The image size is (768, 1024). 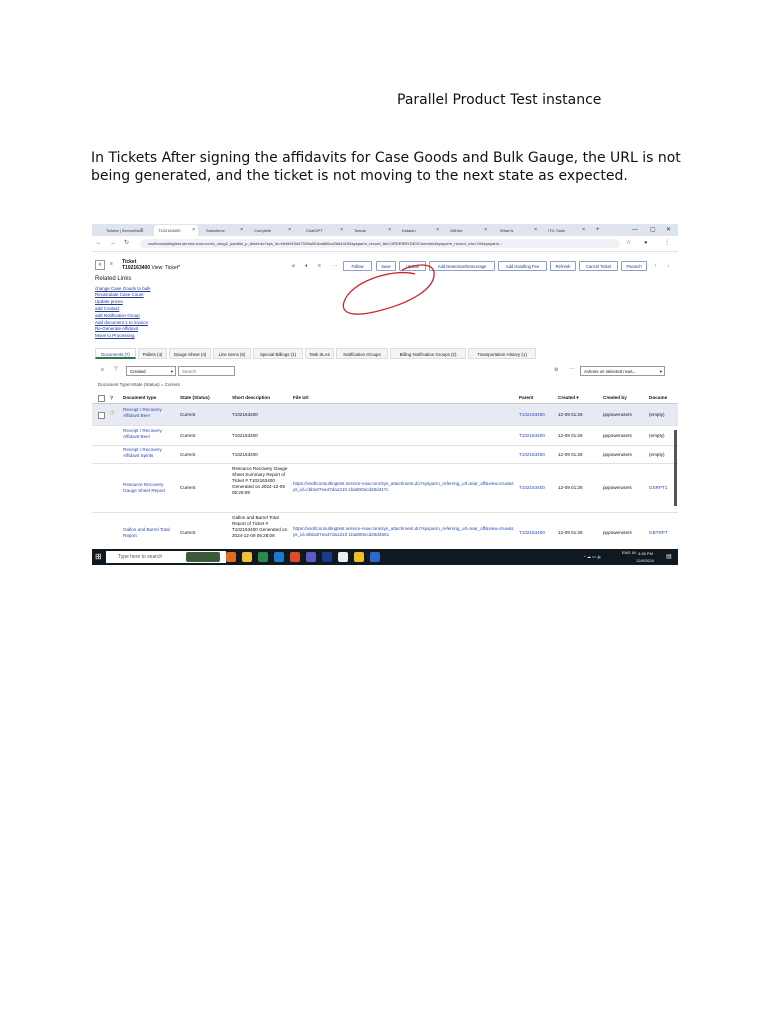 What do you see at coordinates (100, 557) in the screenshot?
I see `windows-start-icon: ⊞` at bounding box center [100, 557].